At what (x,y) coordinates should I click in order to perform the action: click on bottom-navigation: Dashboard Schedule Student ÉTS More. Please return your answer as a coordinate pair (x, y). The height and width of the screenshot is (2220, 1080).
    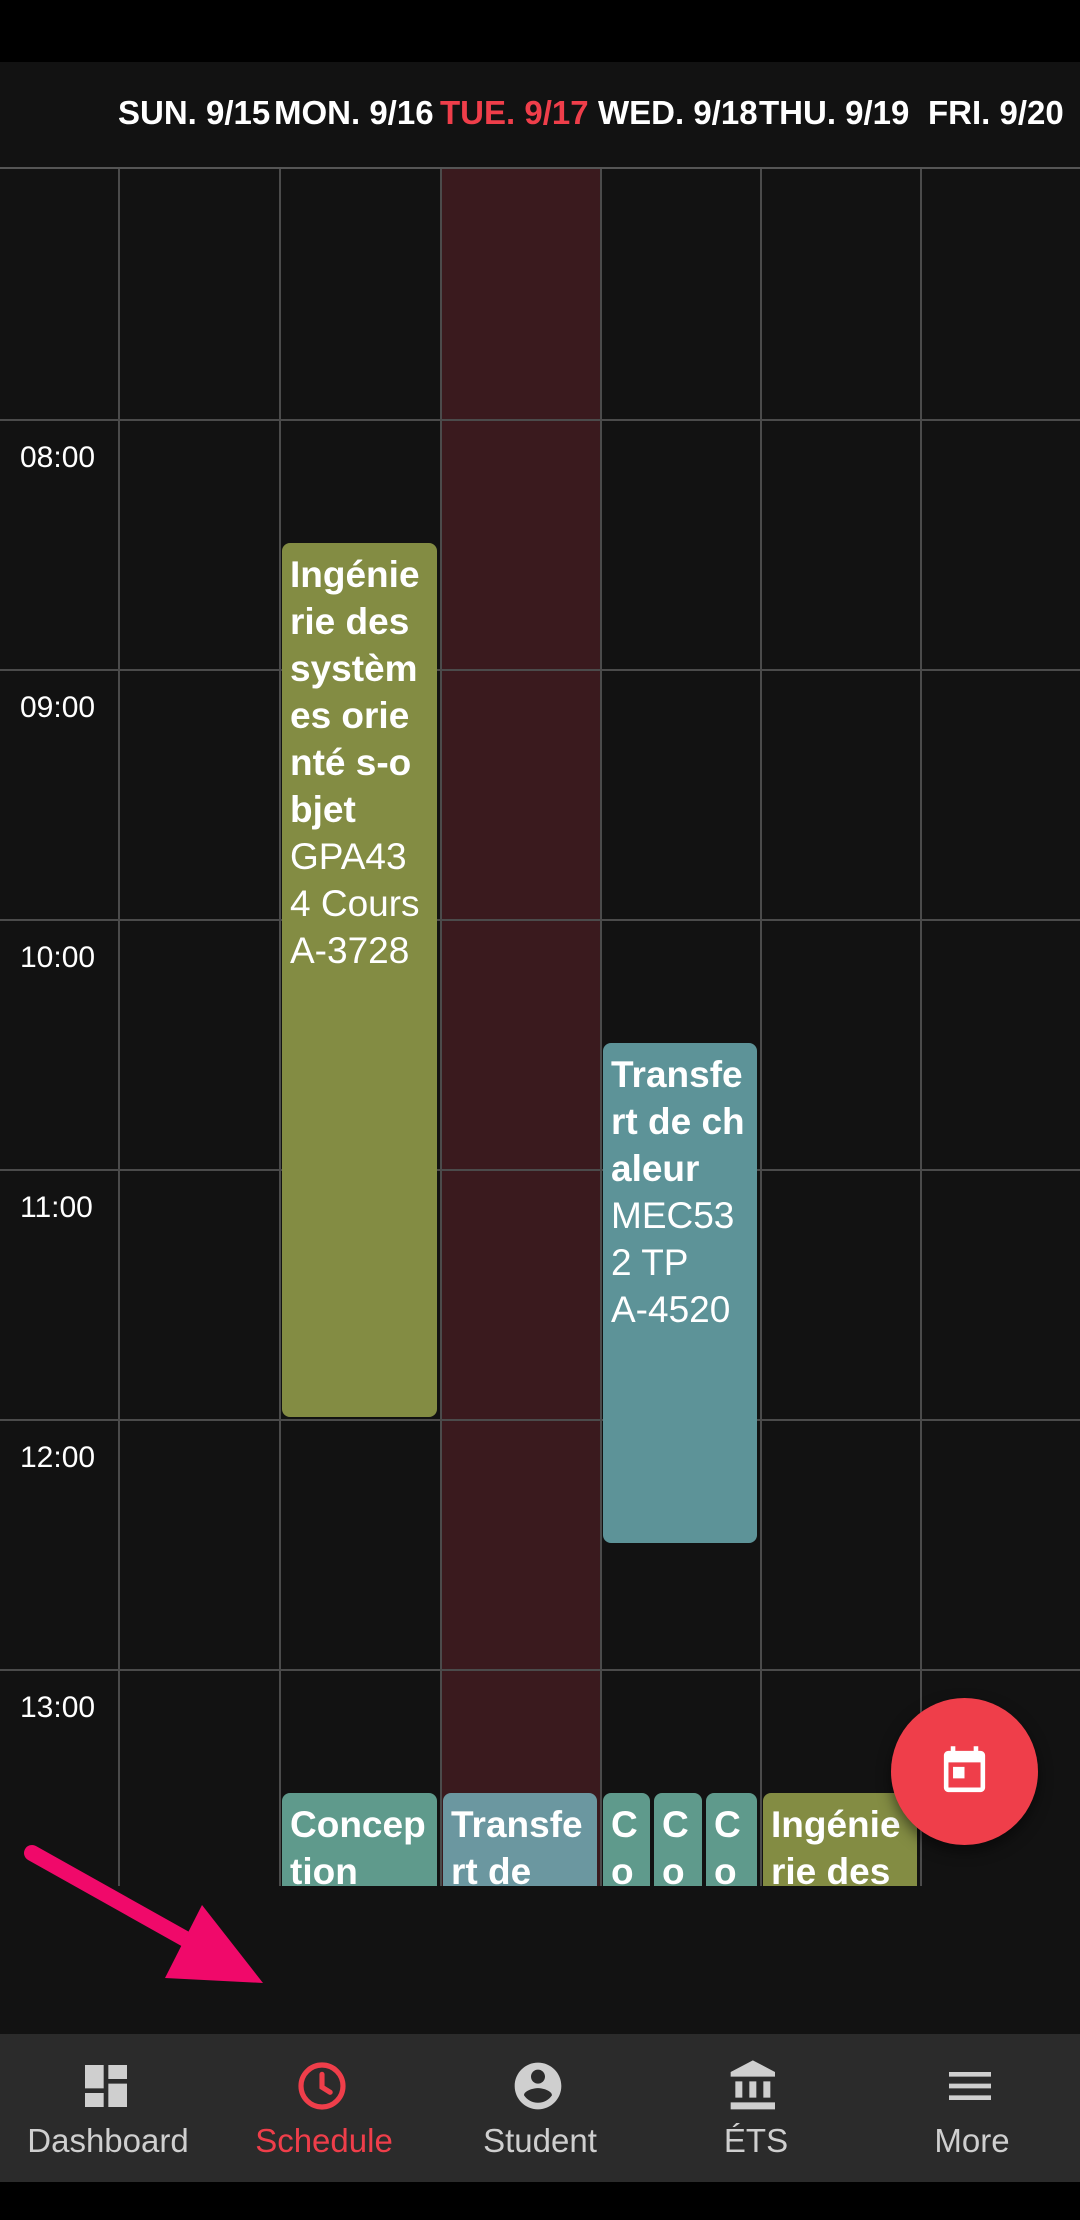
    Looking at the image, I should click on (540, 2108).